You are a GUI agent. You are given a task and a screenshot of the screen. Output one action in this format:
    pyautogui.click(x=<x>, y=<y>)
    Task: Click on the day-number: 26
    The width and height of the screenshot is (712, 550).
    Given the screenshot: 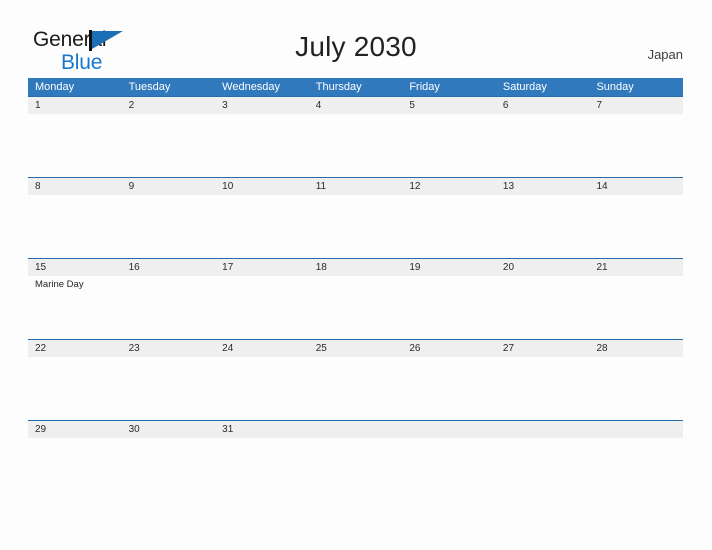 What is the action you would take?
    pyautogui.click(x=449, y=348)
    